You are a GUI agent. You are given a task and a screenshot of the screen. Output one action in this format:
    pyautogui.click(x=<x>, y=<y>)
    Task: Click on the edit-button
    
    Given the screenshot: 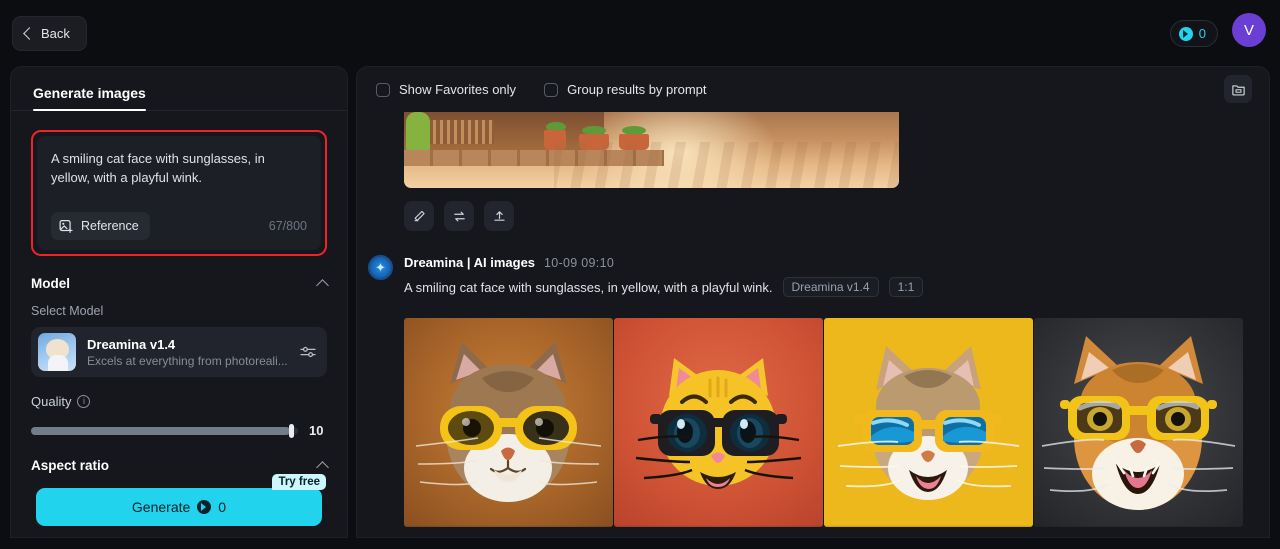 What is the action you would take?
    pyautogui.click(x=419, y=216)
    